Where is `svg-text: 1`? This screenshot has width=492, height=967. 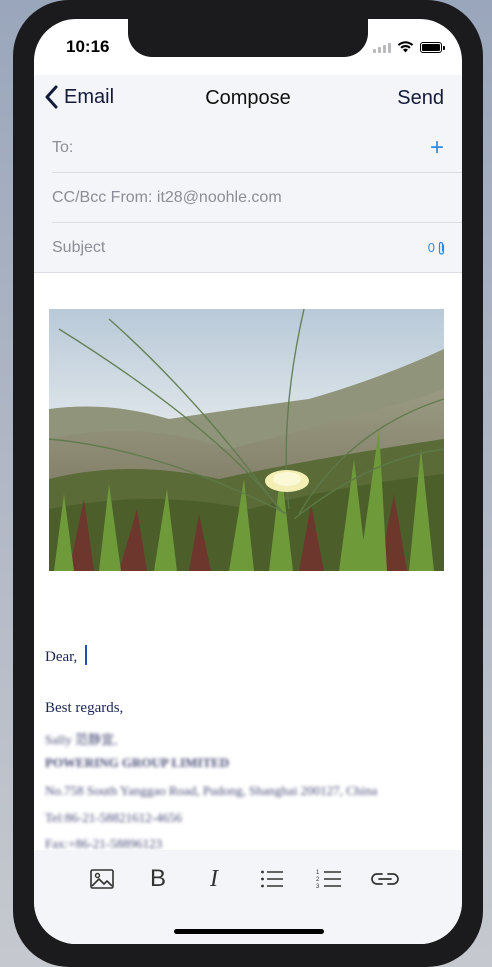
svg-text: 1 is located at coordinates (318, 873).